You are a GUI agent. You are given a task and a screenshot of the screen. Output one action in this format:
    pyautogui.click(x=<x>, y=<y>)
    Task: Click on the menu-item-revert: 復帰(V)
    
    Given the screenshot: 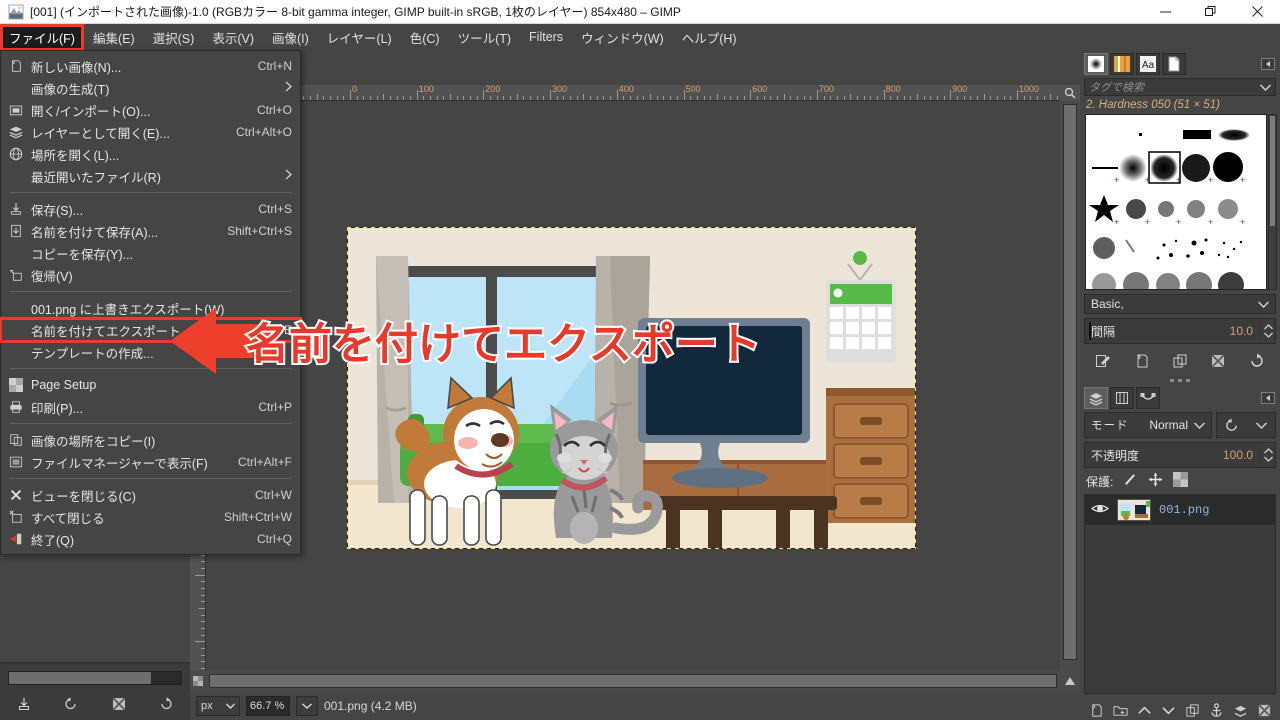 What is the action you would take?
    pyautogui.click(x=150, y=275)
    